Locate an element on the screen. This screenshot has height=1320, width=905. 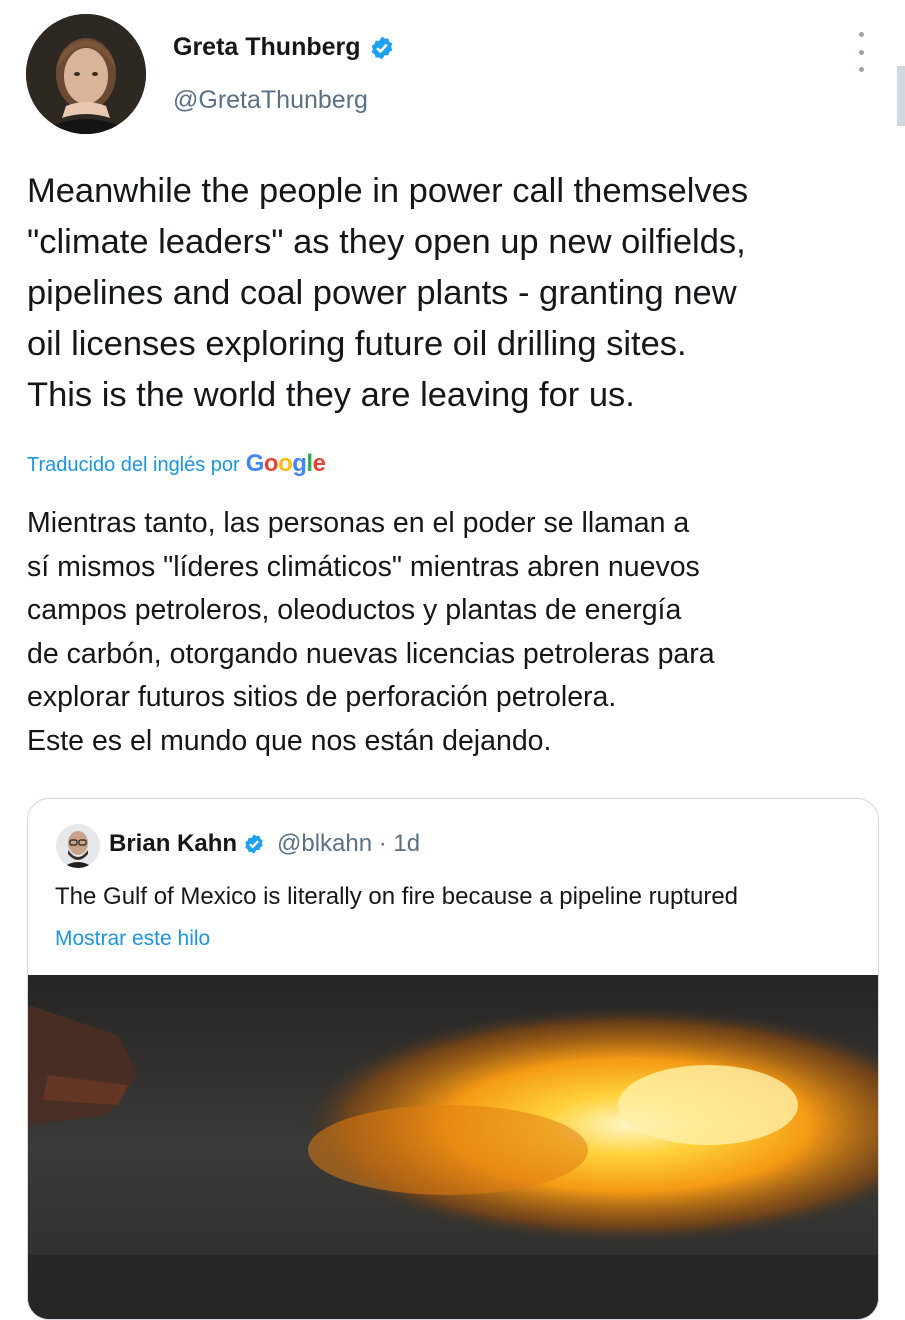
quoted-author-handle: @blkahn · 1d is located at coordinates (349, 843).